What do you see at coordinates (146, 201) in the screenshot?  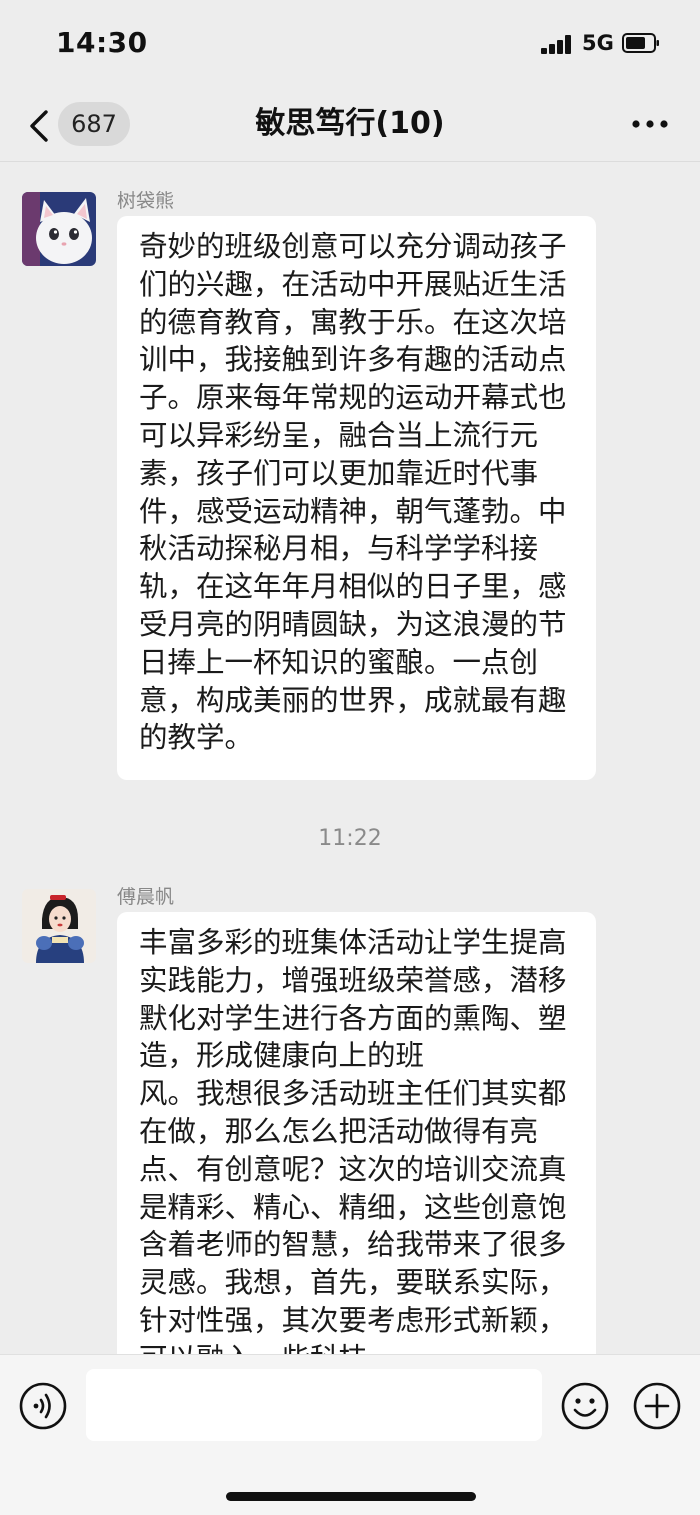 I see `sender-name: 树袋熊` at bounding box center [146, 201].